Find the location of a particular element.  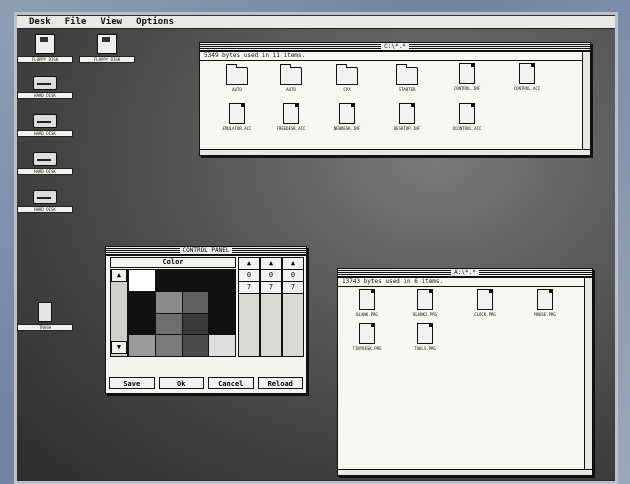

desktop-icon-hard-disk-e: HARD DISK is located at coordinates (45, 163).